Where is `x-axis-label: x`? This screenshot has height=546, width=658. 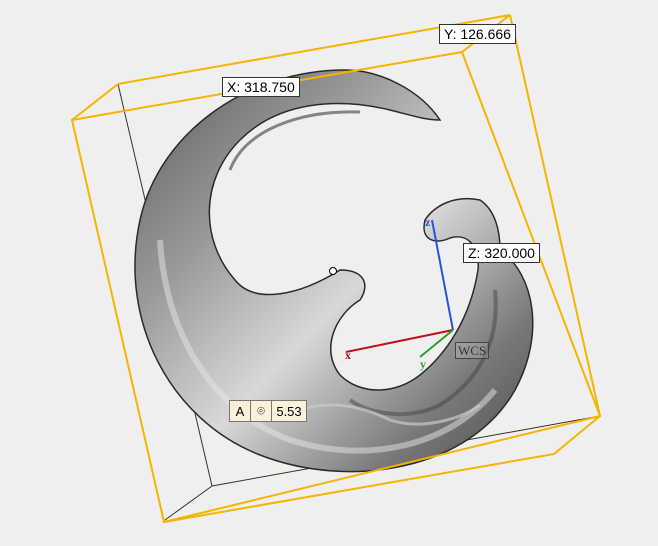
x-axis-label: x is located at coordinates (348, 355).